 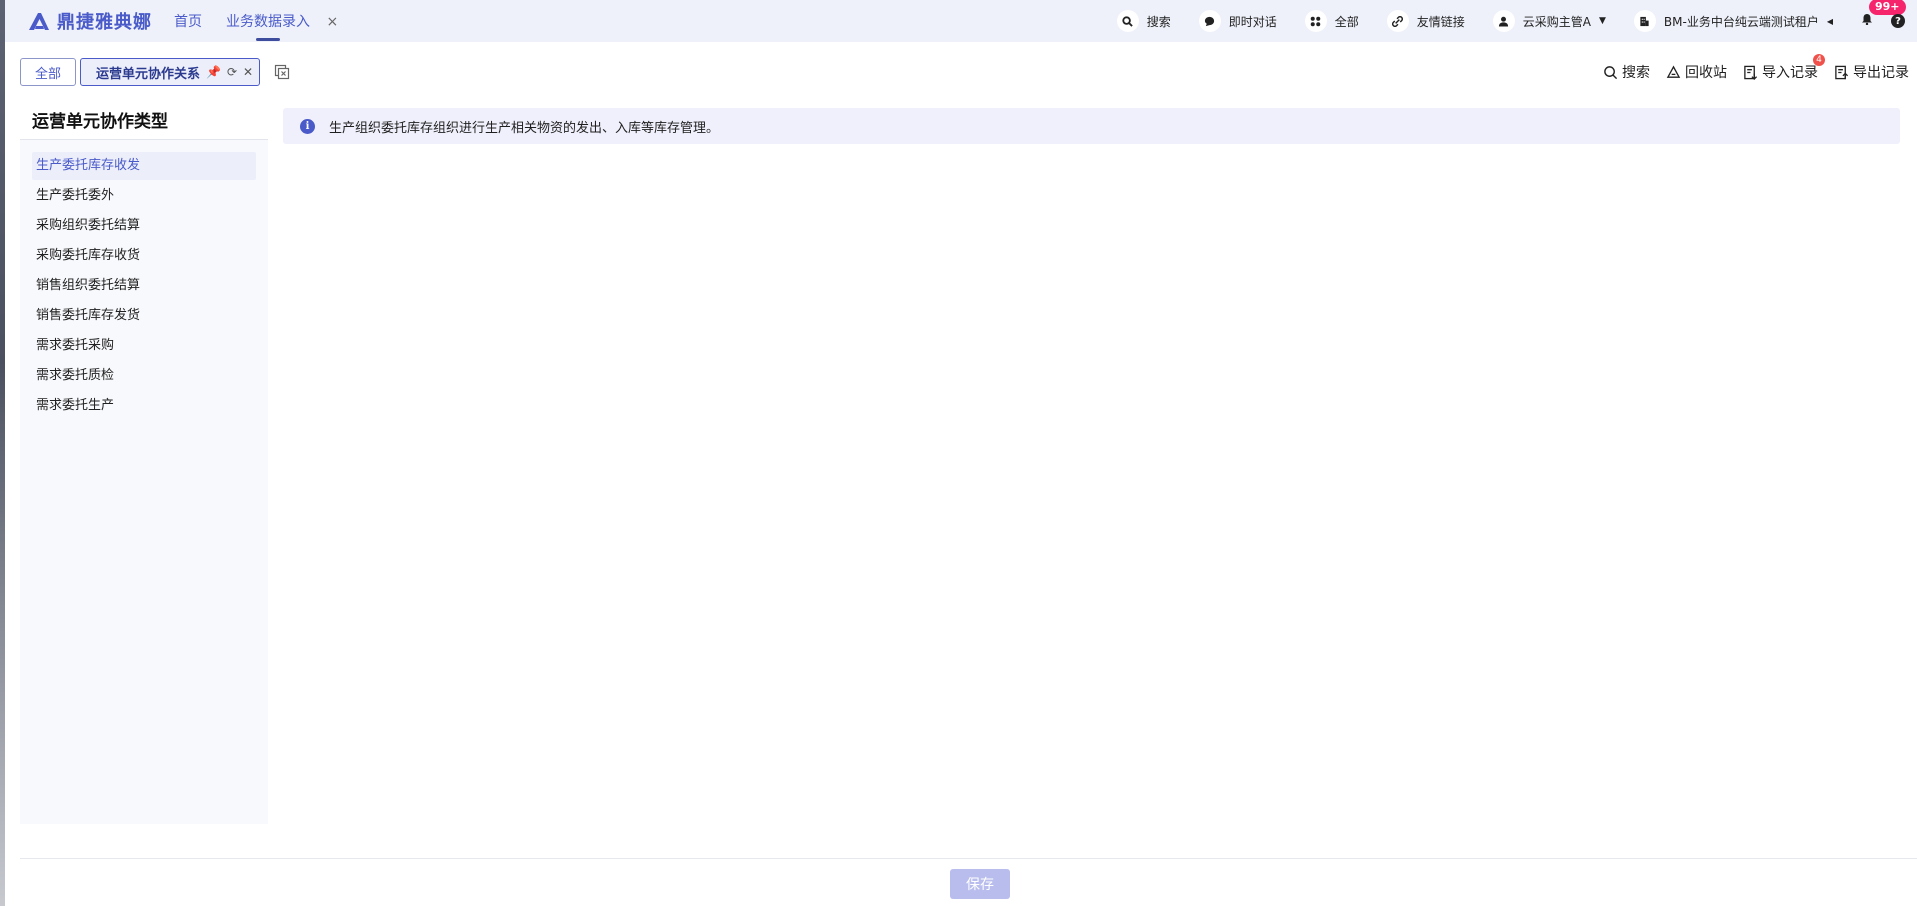 What do you see at coordinates (188, 21) in the screenshot?
I see `nav-home: 首页` at bounding box center [188, 21].